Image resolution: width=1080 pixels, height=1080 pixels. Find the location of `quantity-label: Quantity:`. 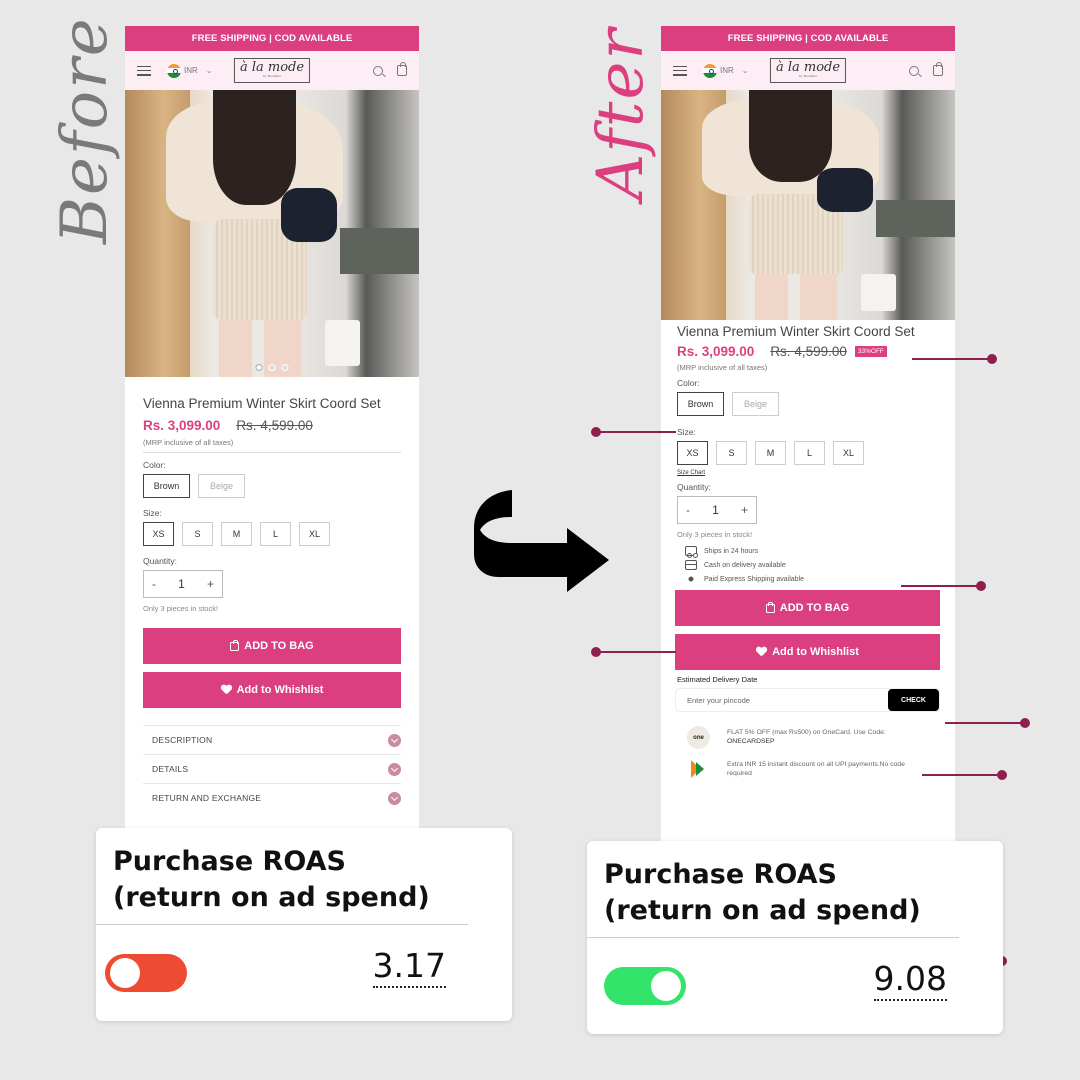

quantity-label: Quantity: is located at coordinates (694, 487).